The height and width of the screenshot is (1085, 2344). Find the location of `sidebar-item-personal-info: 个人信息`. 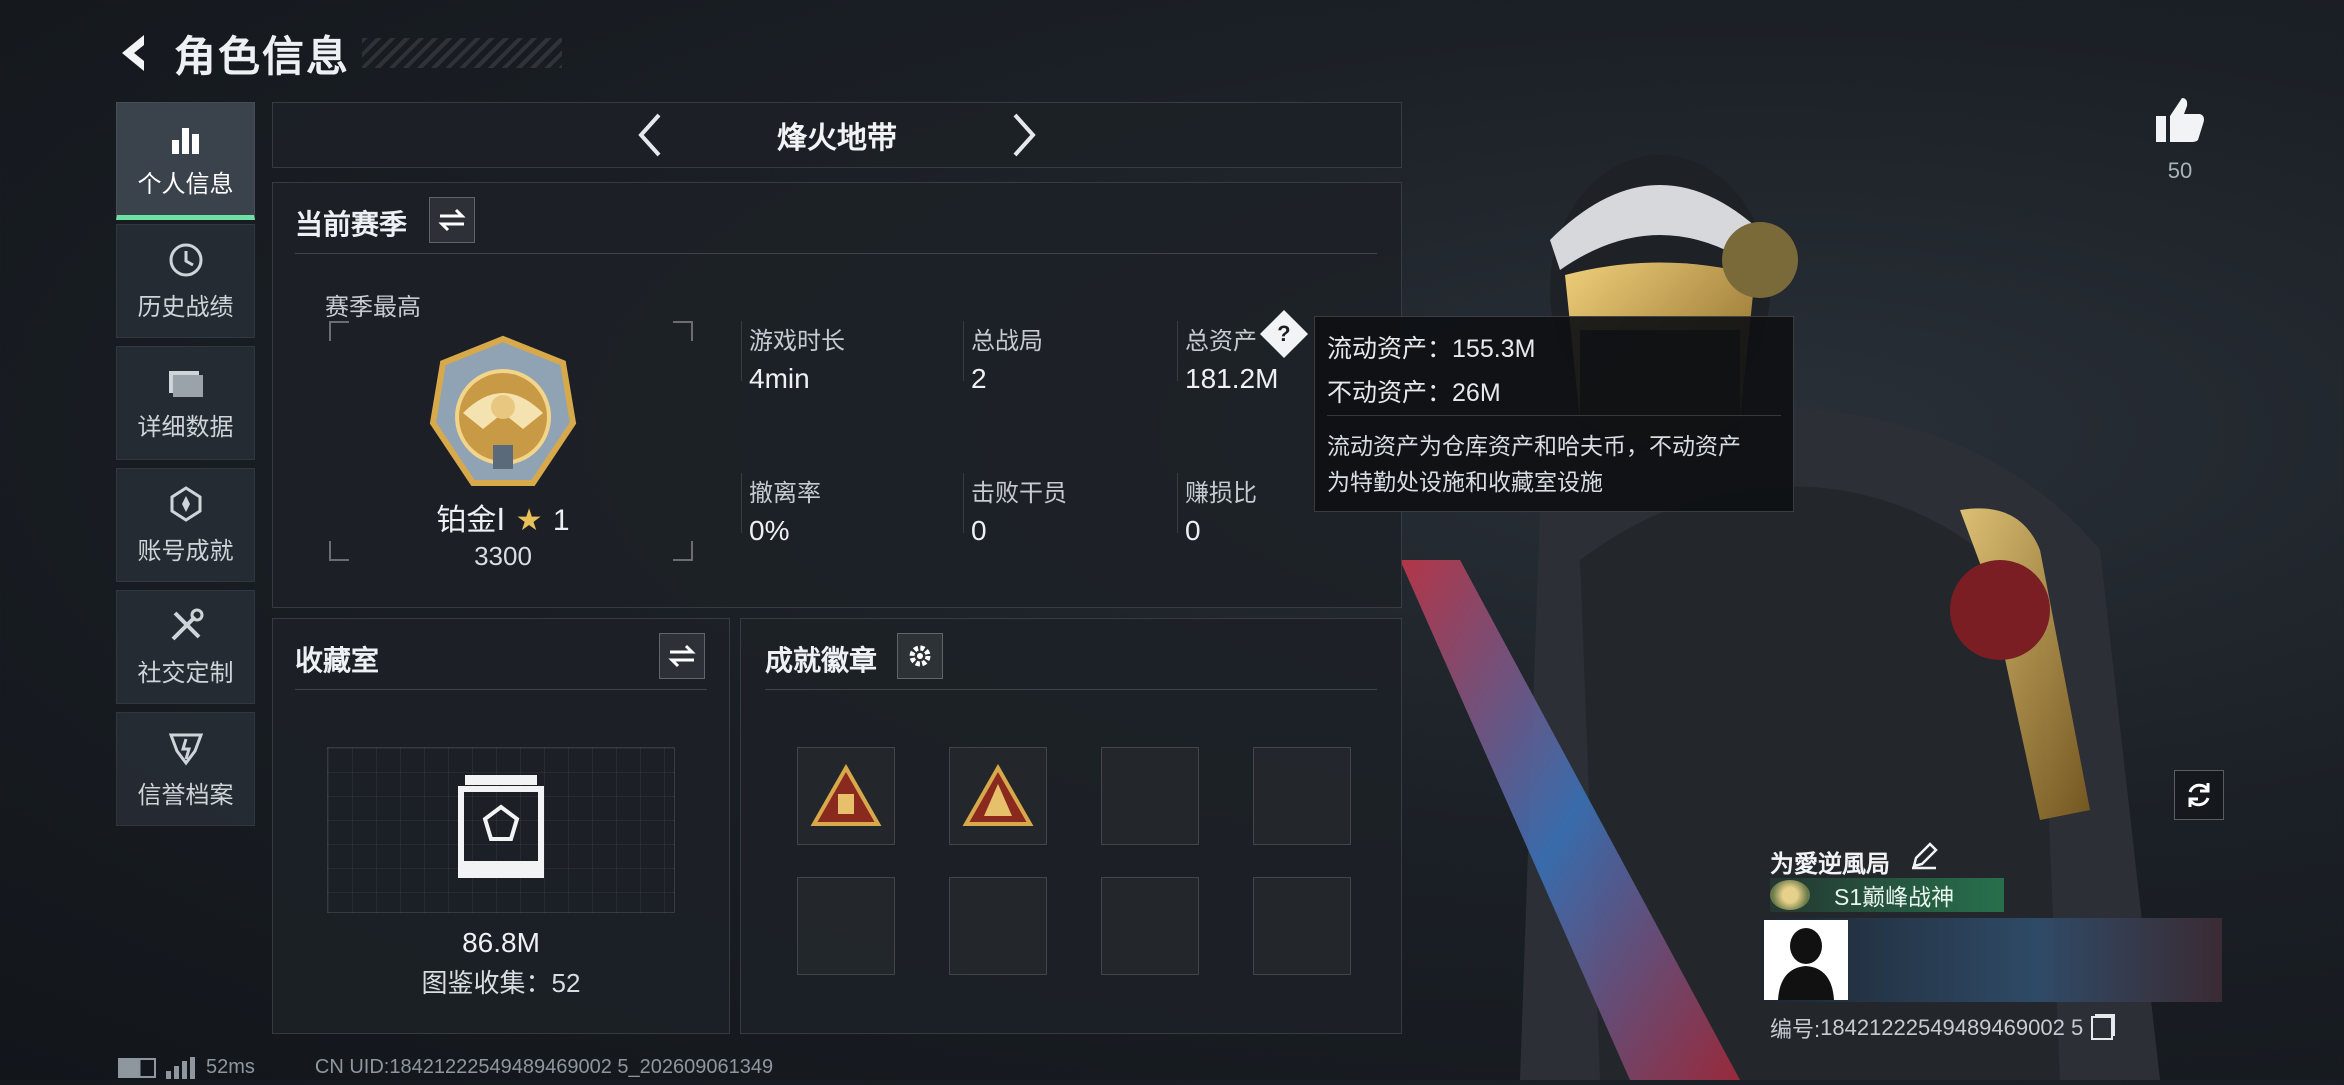

sidebar-item-personal-info: 个人信息 is located at coordinates (185, 161).